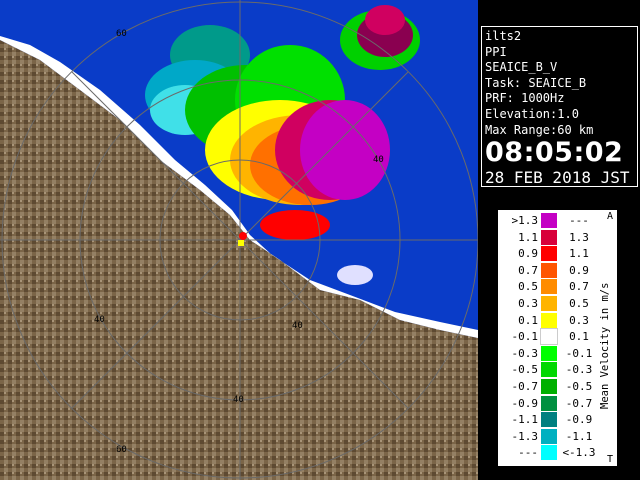  I want to click on legend-upper-value: 1.3, so click(579, 237).